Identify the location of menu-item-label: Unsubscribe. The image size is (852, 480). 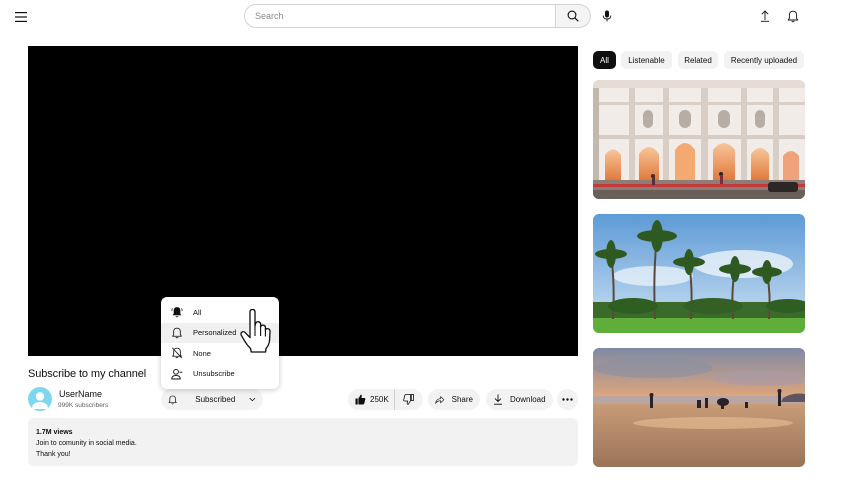
(214, 374).